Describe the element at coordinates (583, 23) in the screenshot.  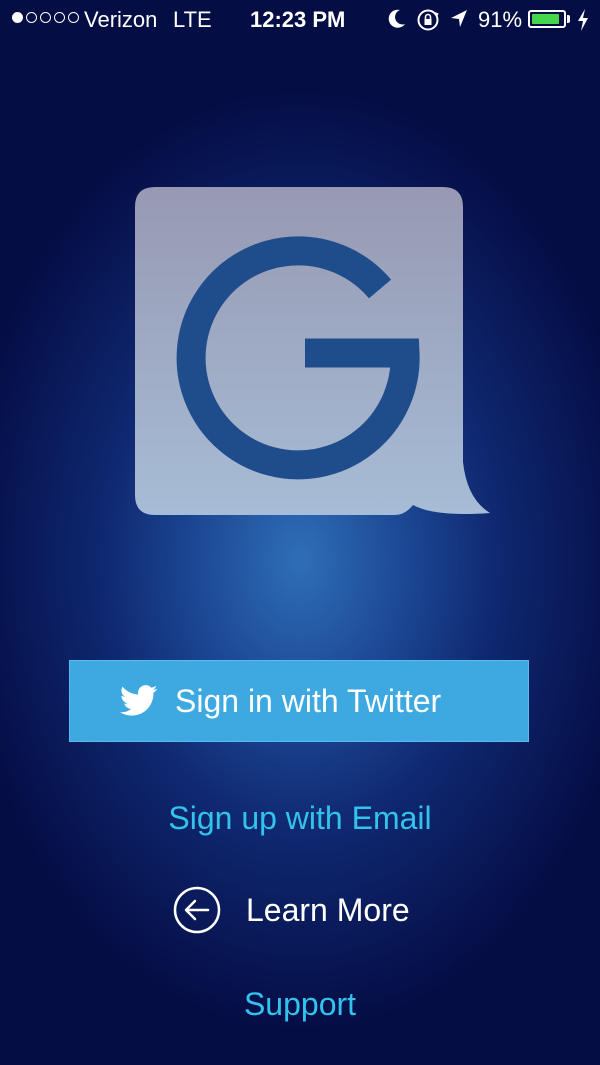
I see `charging-bolt-icon` at that location.